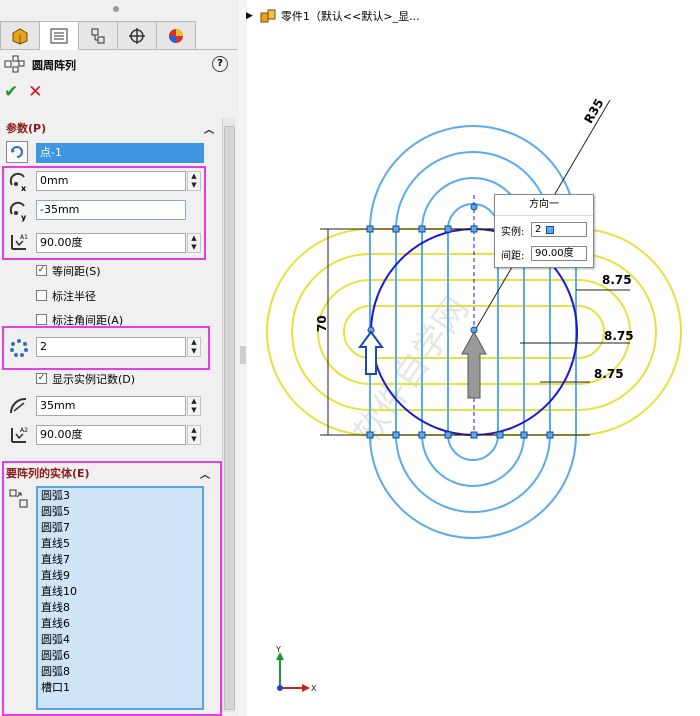  What do you see at coordinates (120, 624) in the screenshot?
I see `list-item: 直线6` at bounding box center [120, 624].